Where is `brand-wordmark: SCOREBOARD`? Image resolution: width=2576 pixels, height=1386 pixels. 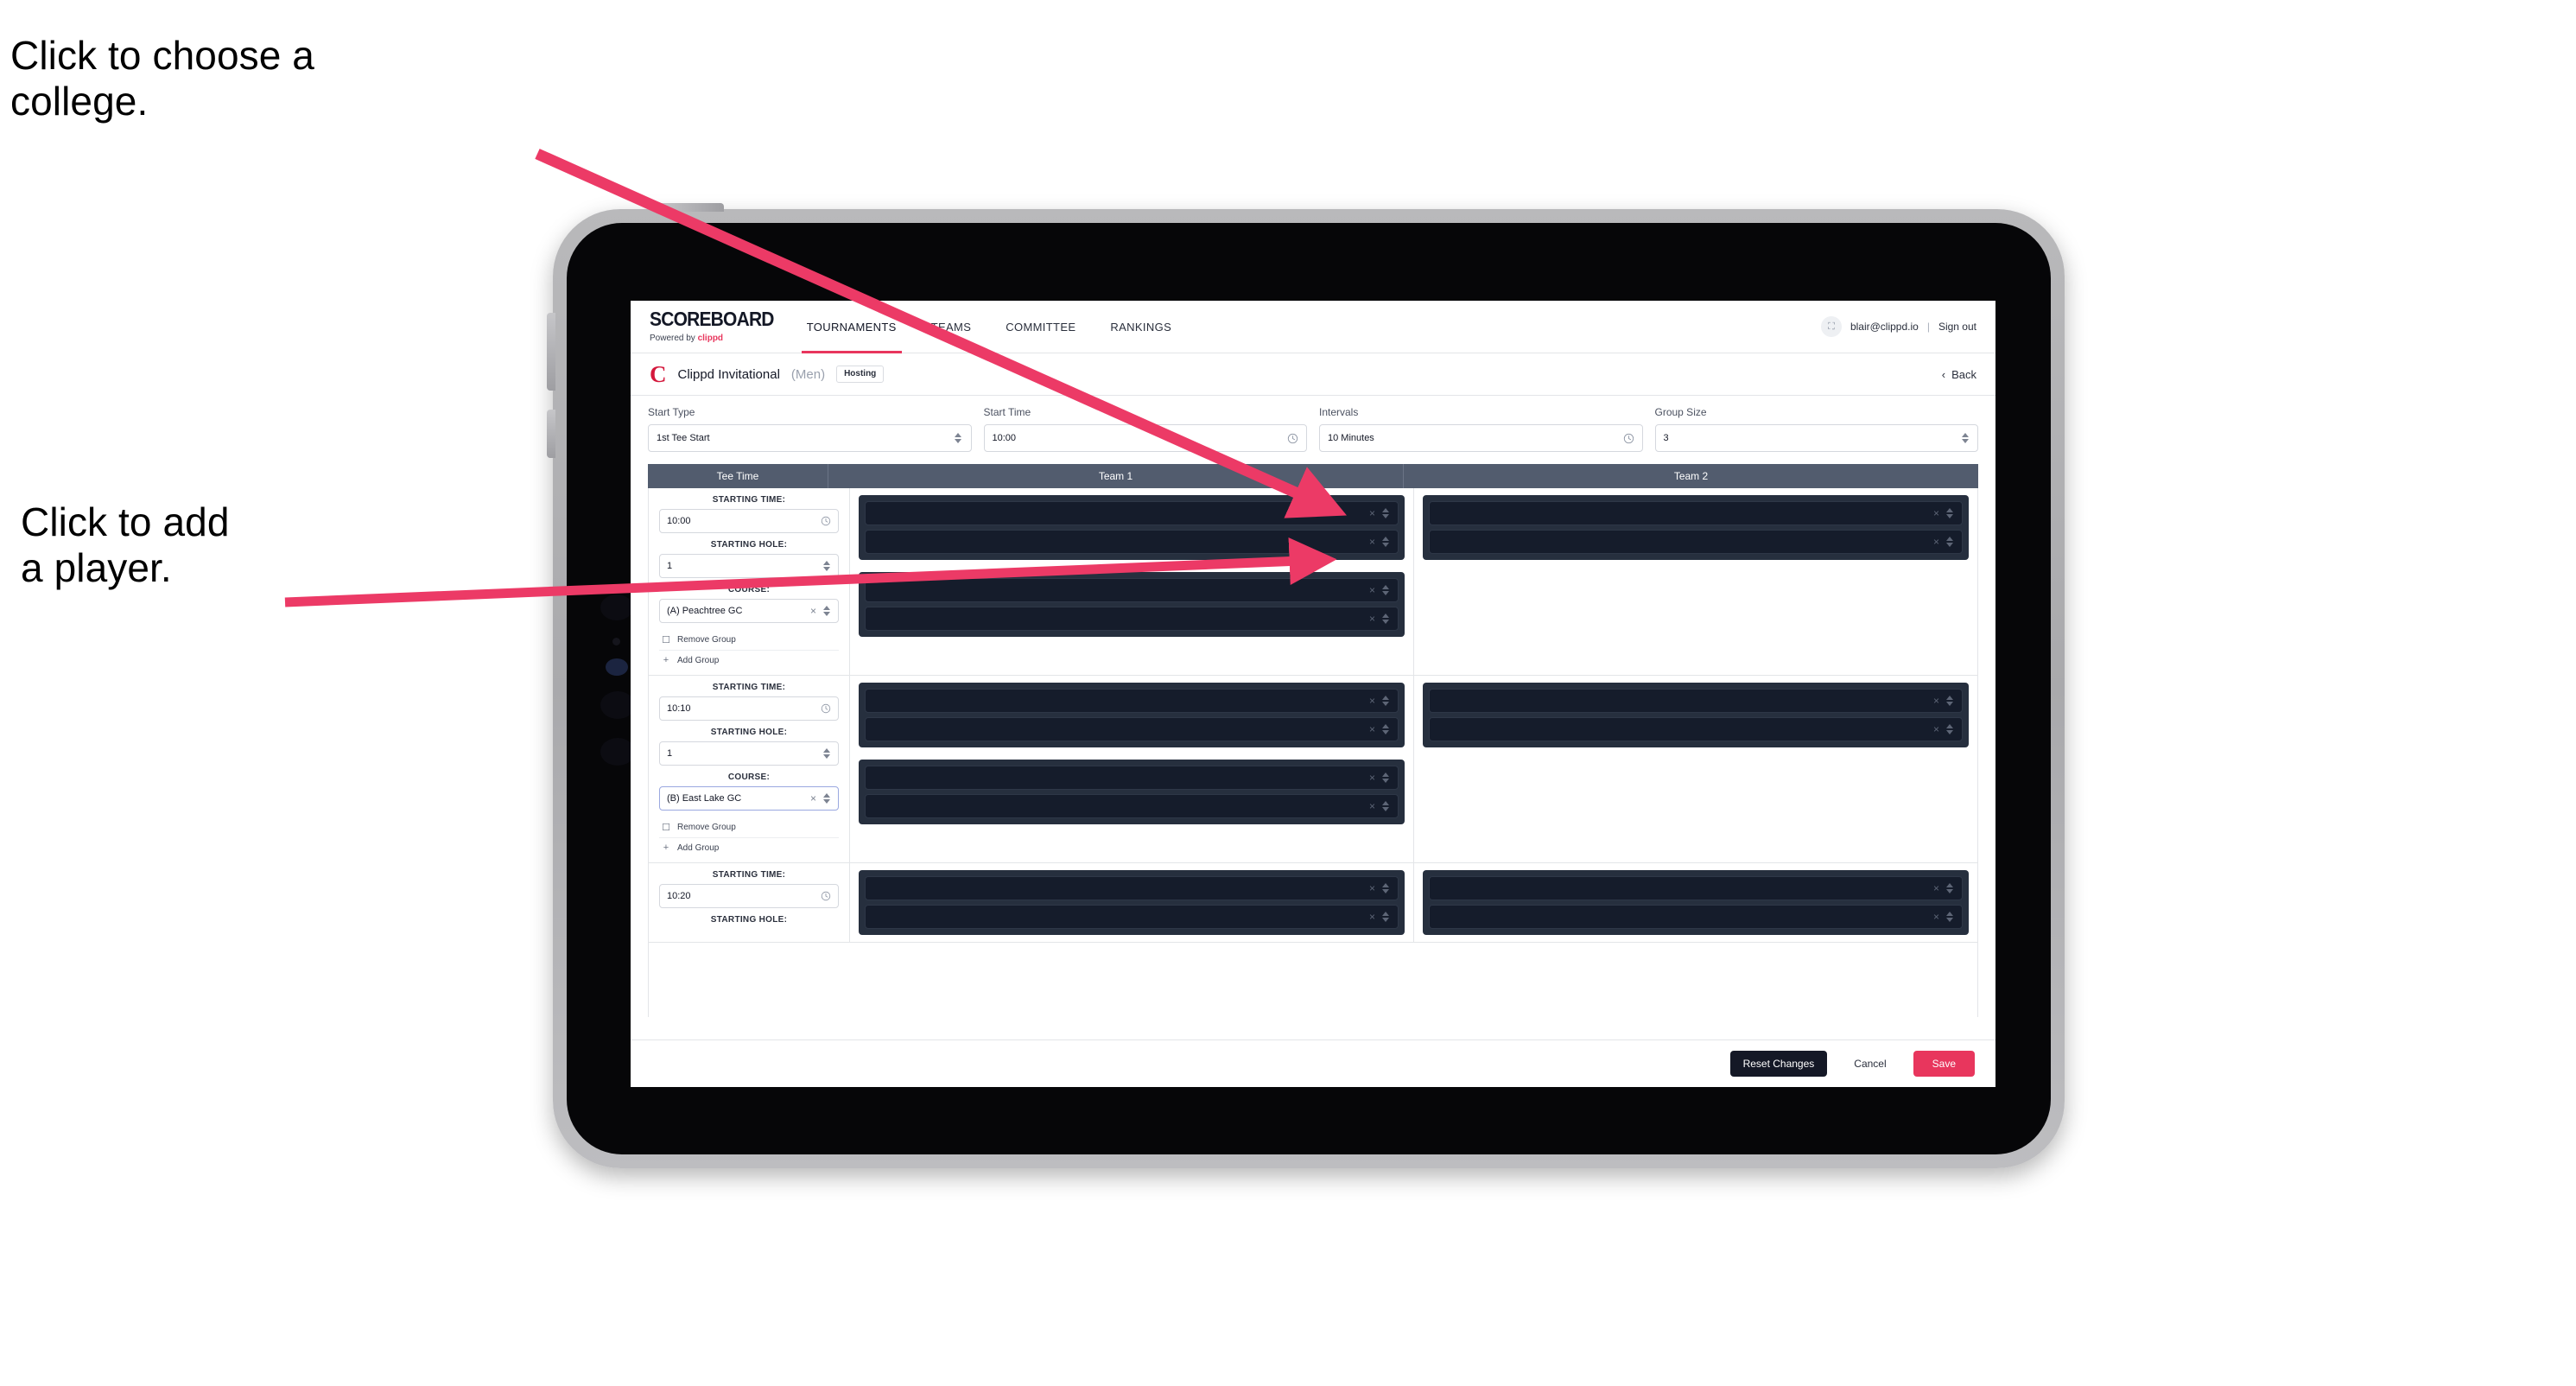 brand-wordmark: SCOREBOARD is located at coordinates (712, 319).